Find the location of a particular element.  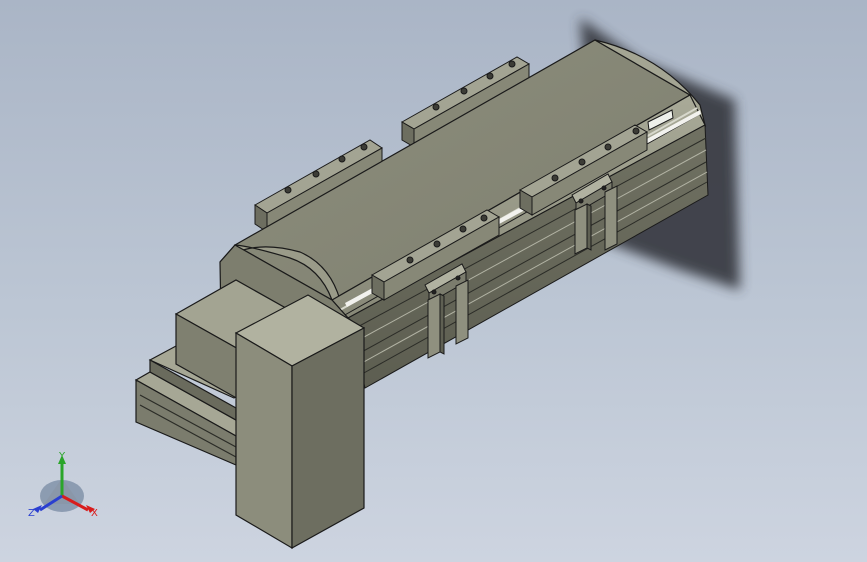

view-orientation-triad: Y X Z is located at coordinates (63, 485).